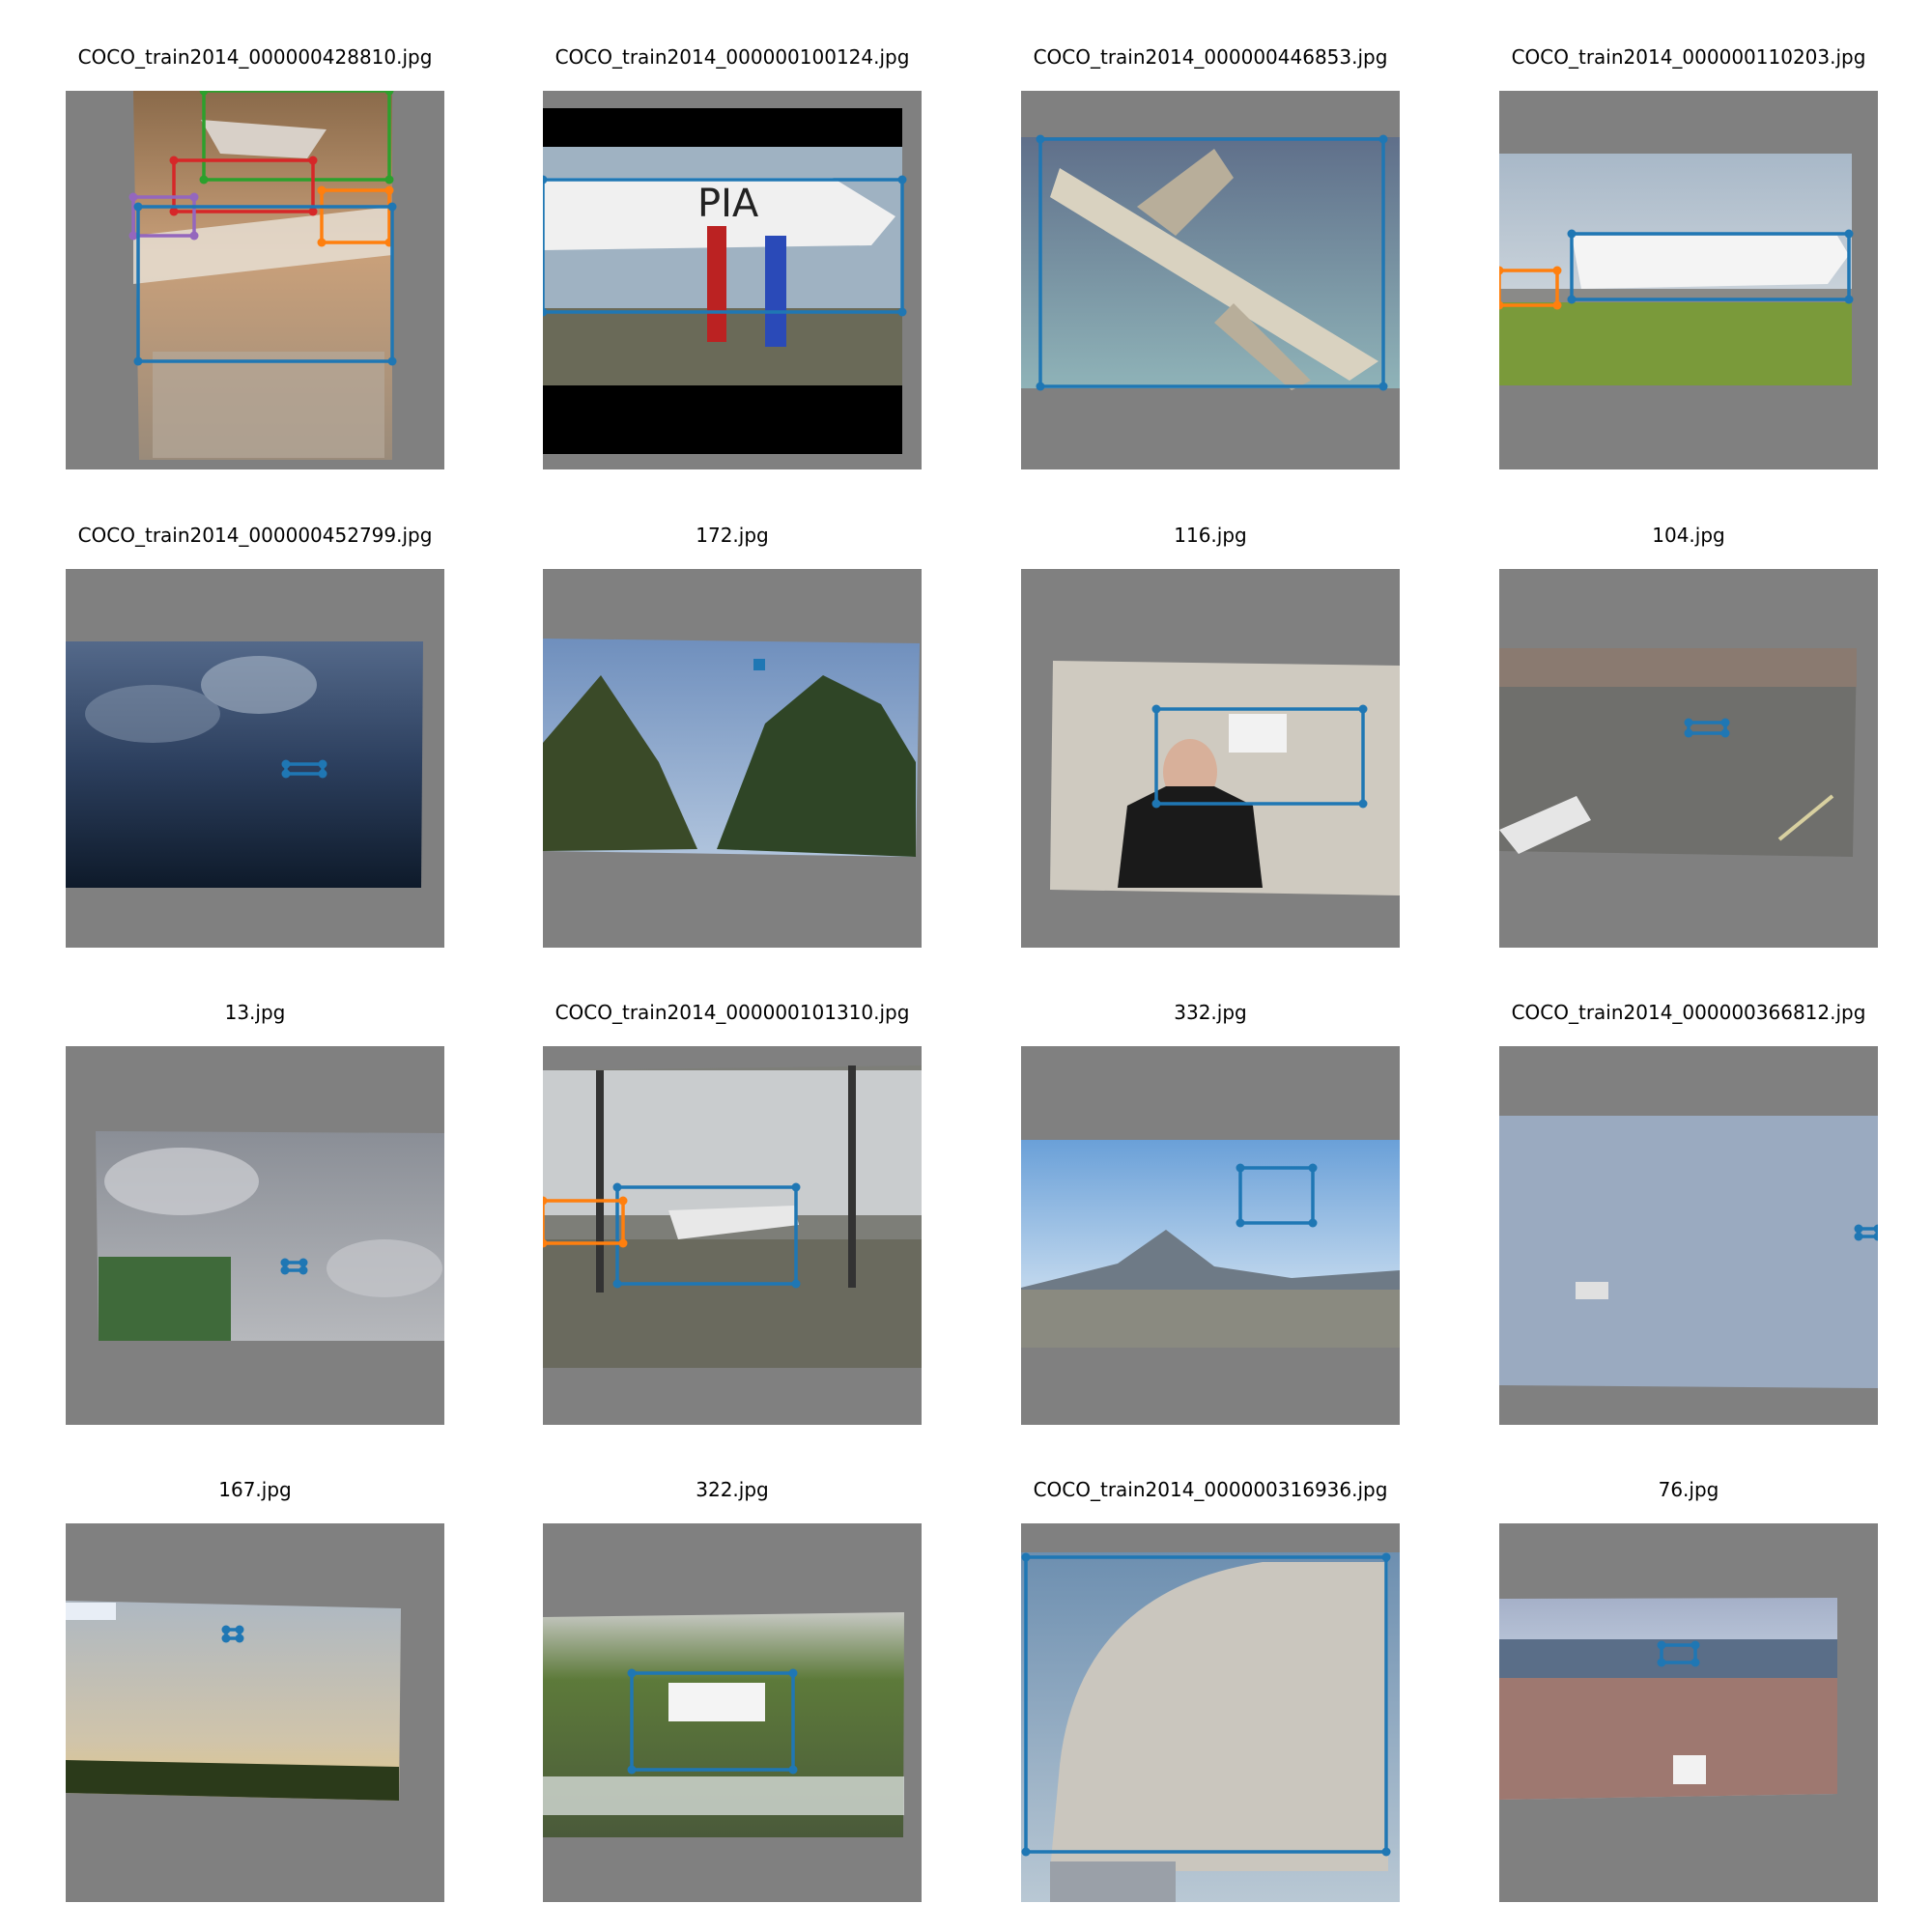  What do you see at coordinates (1688, 1012) in the screenshot?
I see `image-title: COCO_train2014_000000366812.jpg` at bounding box center [1688, 1012].